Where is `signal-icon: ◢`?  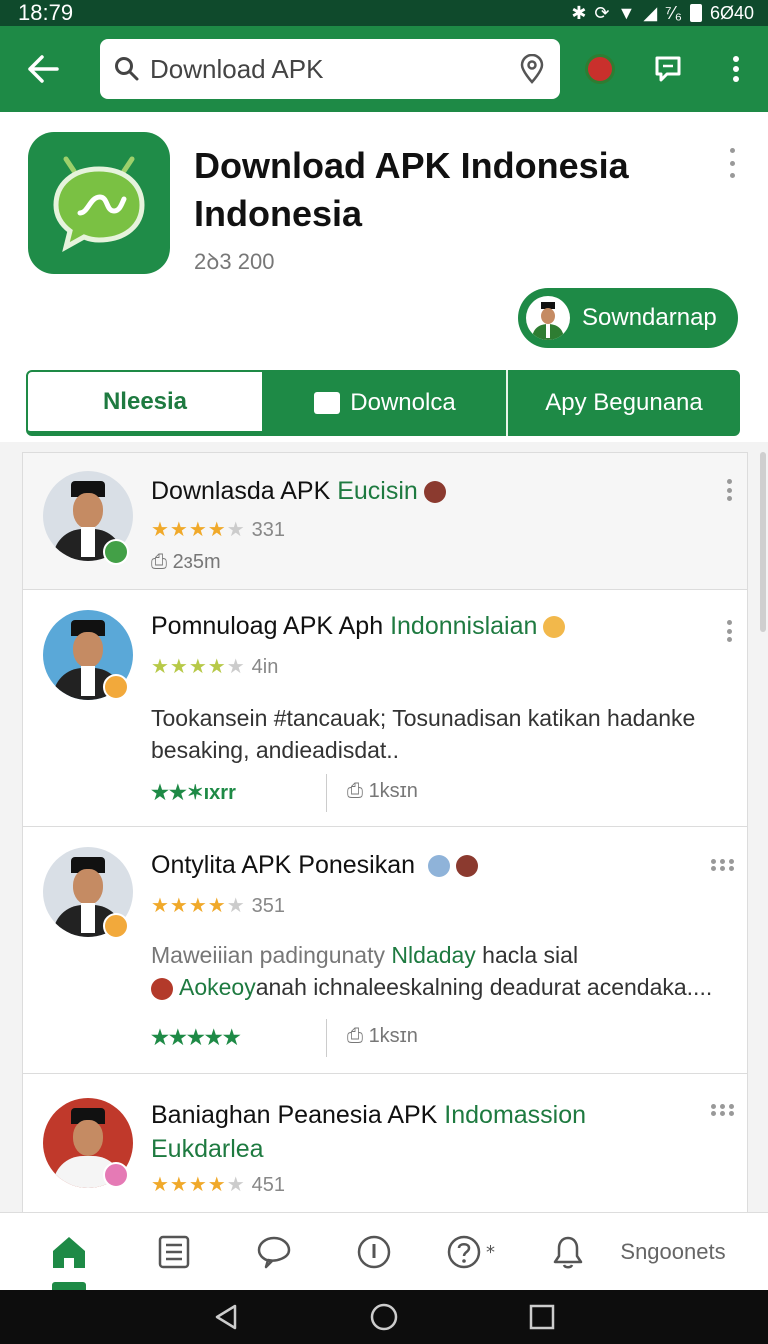 signal-icon: ◢ is located at coordinates (650, 12).